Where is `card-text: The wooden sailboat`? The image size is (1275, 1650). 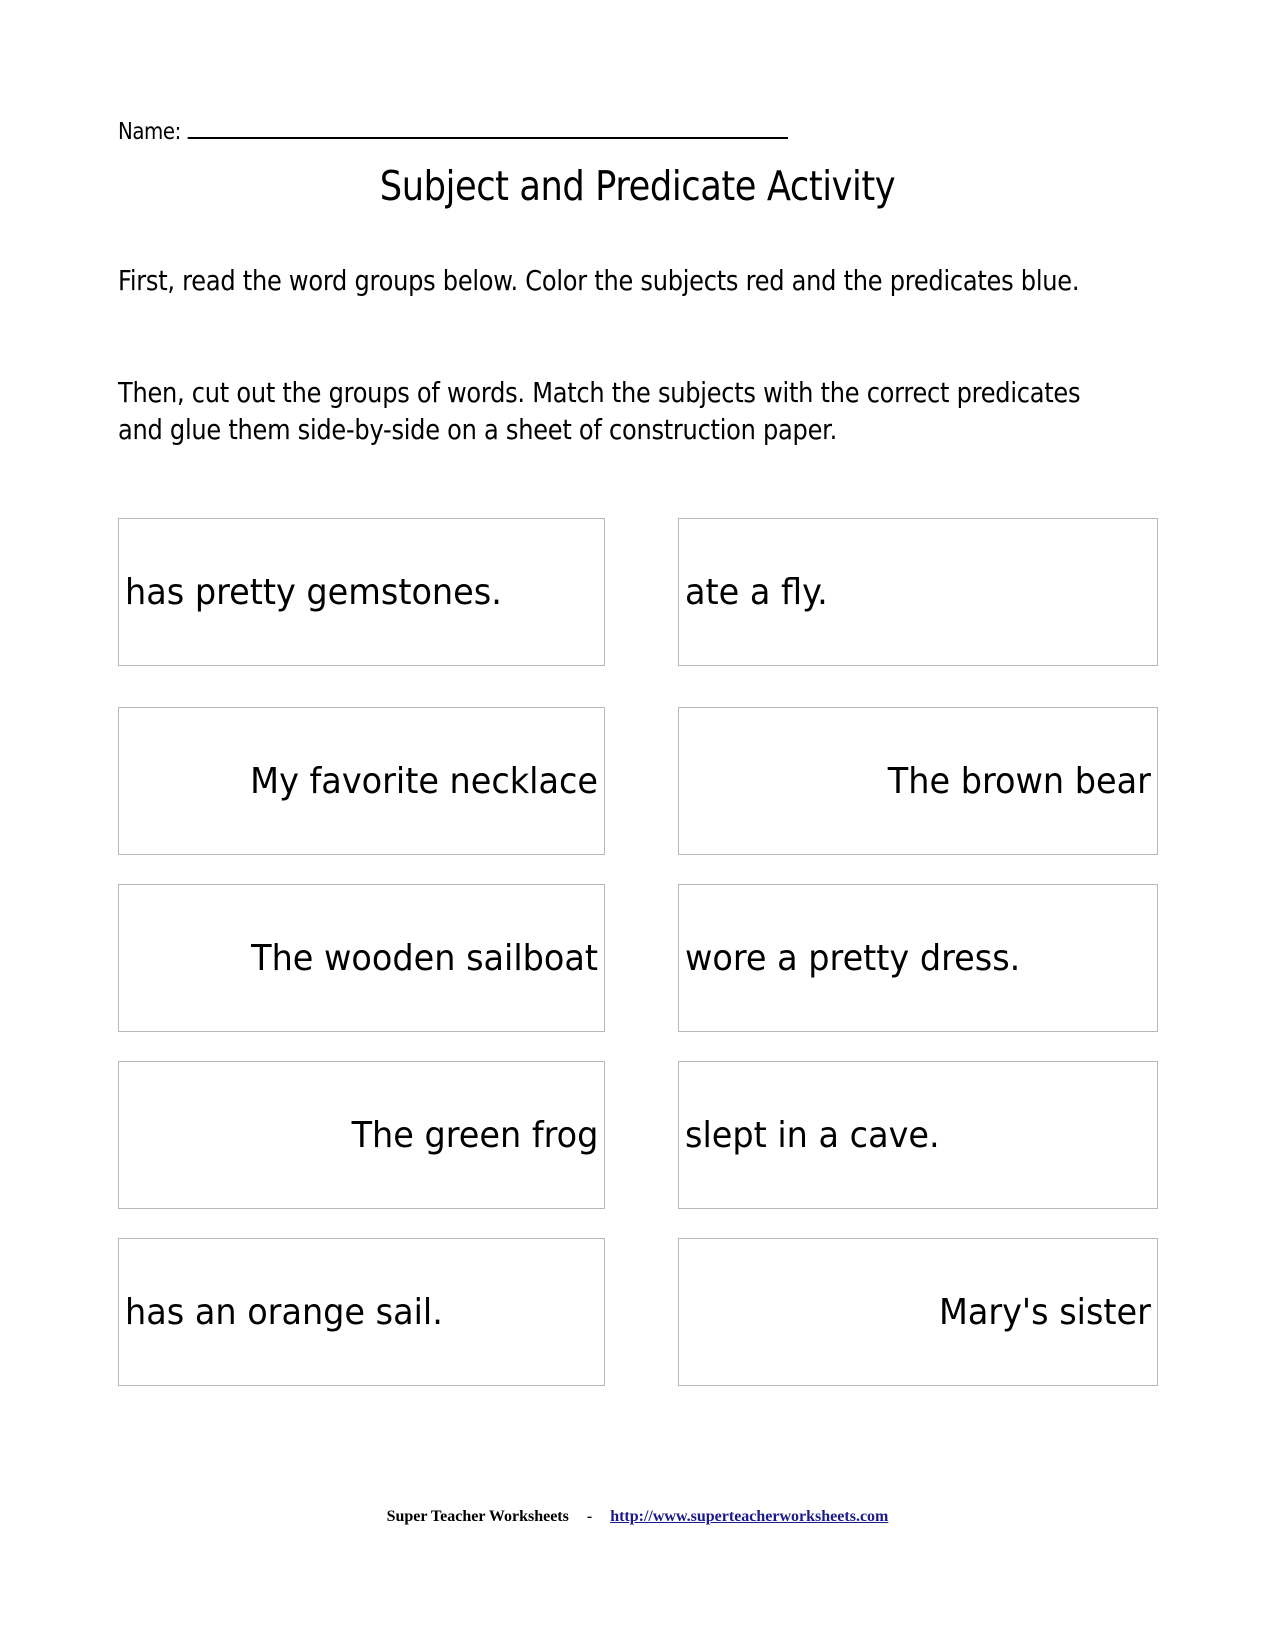
card-text: The wooden sailboat is located at coordinates (424, 958).